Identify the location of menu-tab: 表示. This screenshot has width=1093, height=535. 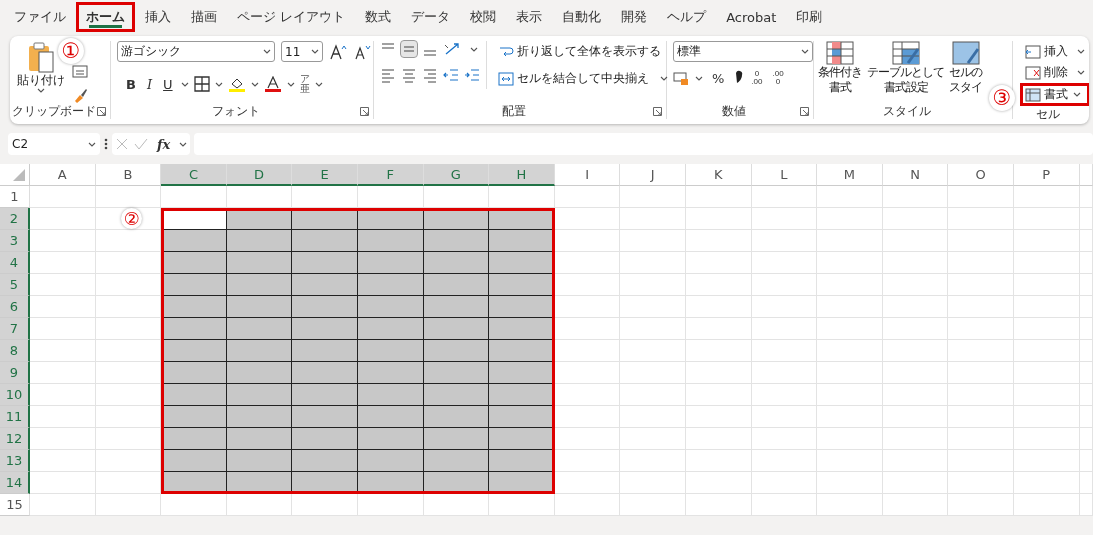
(529, 17).